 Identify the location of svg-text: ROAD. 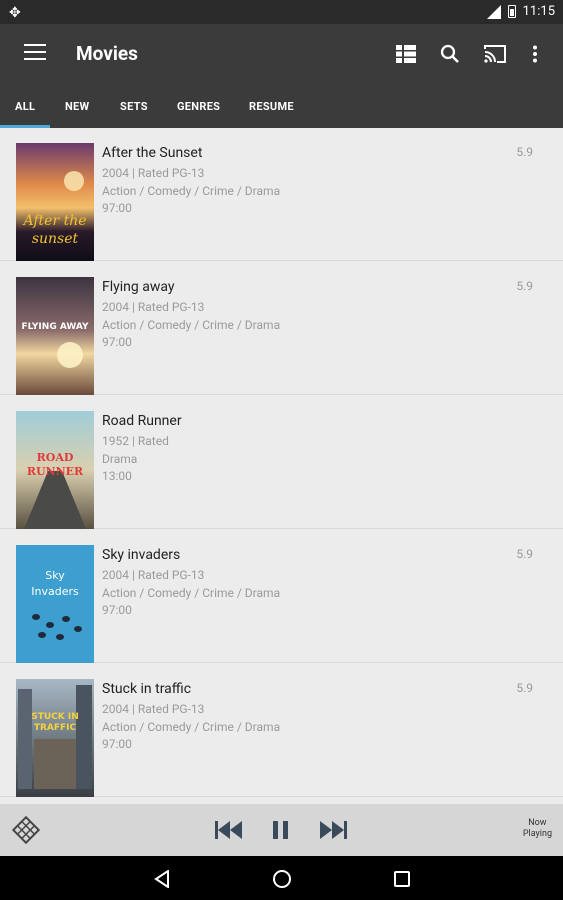
(55, 457).